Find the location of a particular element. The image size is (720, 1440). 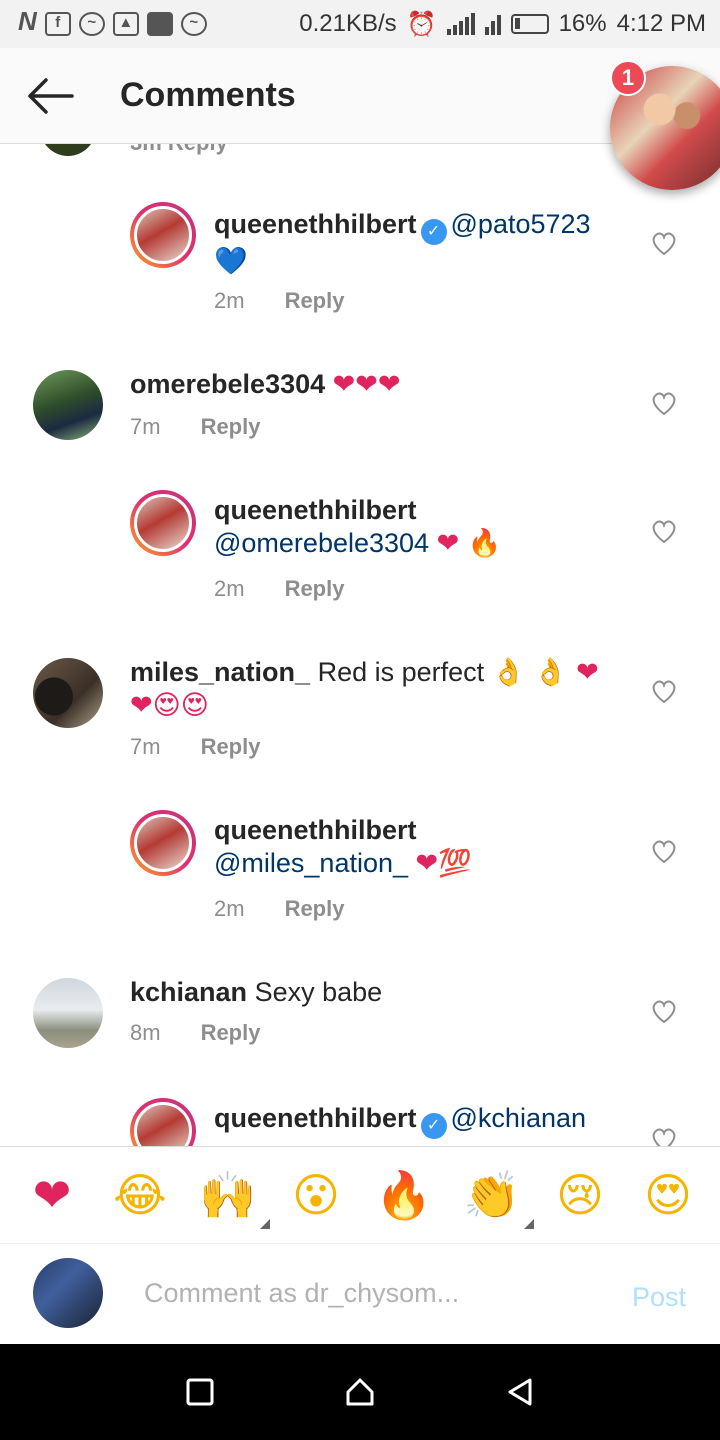

post-button: Post is located at coordinates (659, 1297).